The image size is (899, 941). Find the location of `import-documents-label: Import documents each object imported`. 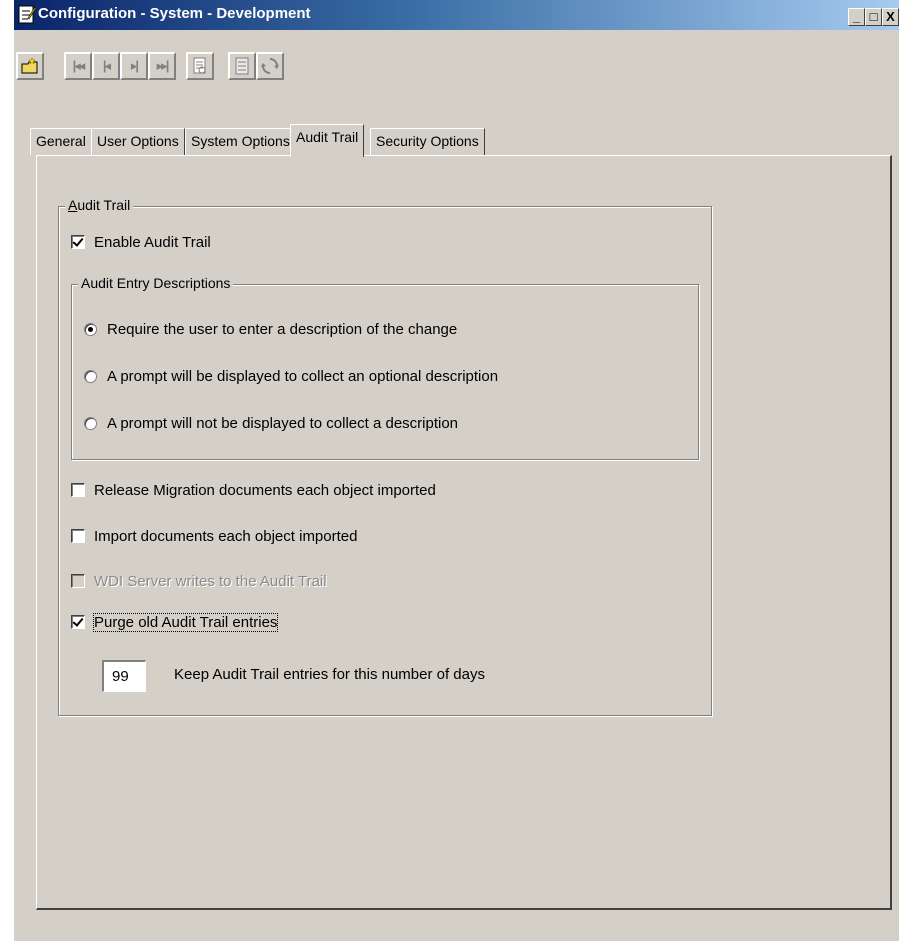

import-documents-label: Import documents each object imported is located at coordinates (226, 536).